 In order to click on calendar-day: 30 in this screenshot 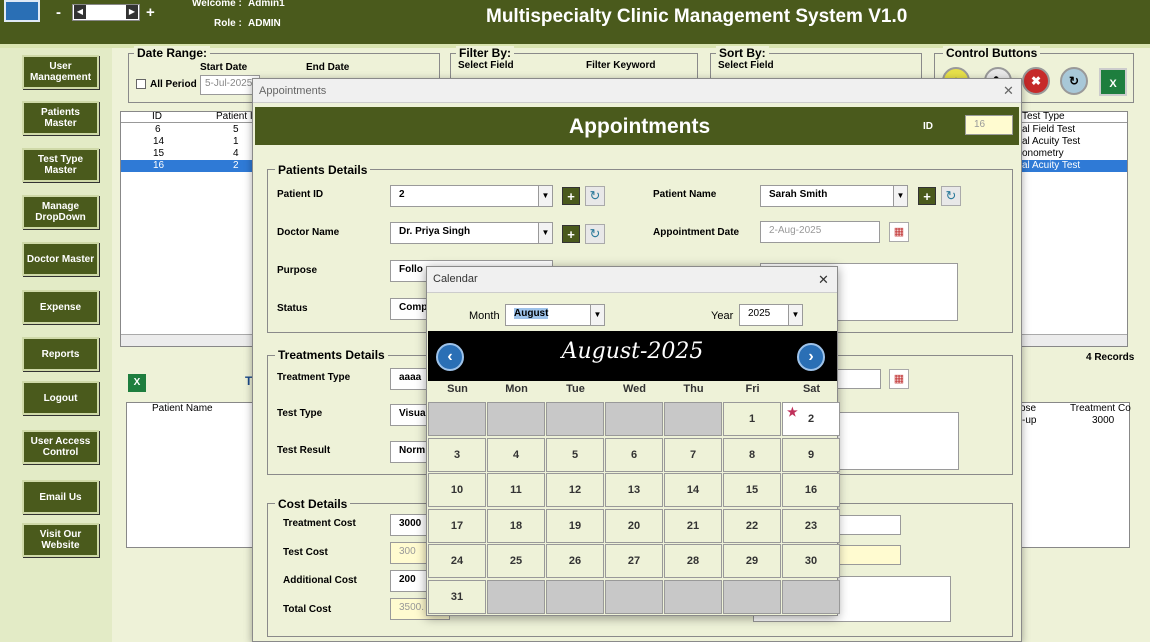, I will do `click(811, 561)`.